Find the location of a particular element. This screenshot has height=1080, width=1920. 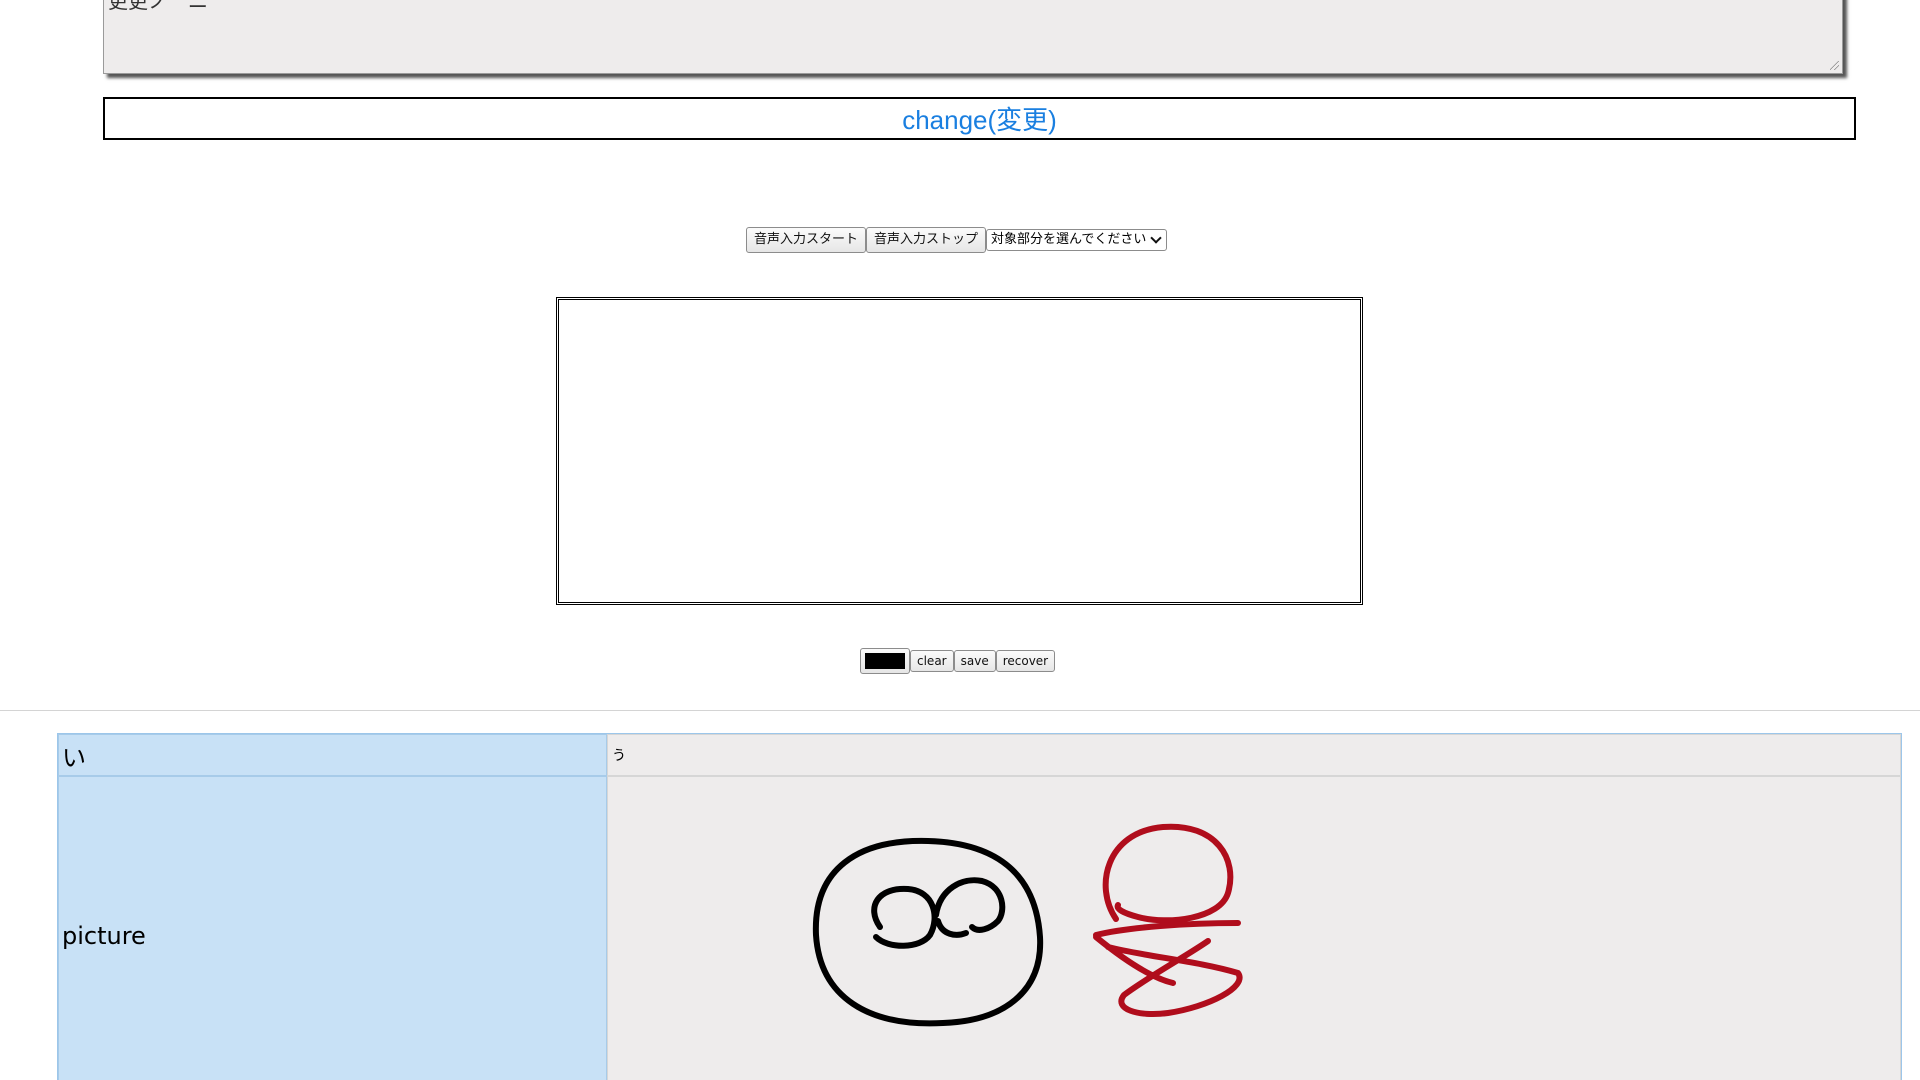

divider is located at coordinates (960, 710).